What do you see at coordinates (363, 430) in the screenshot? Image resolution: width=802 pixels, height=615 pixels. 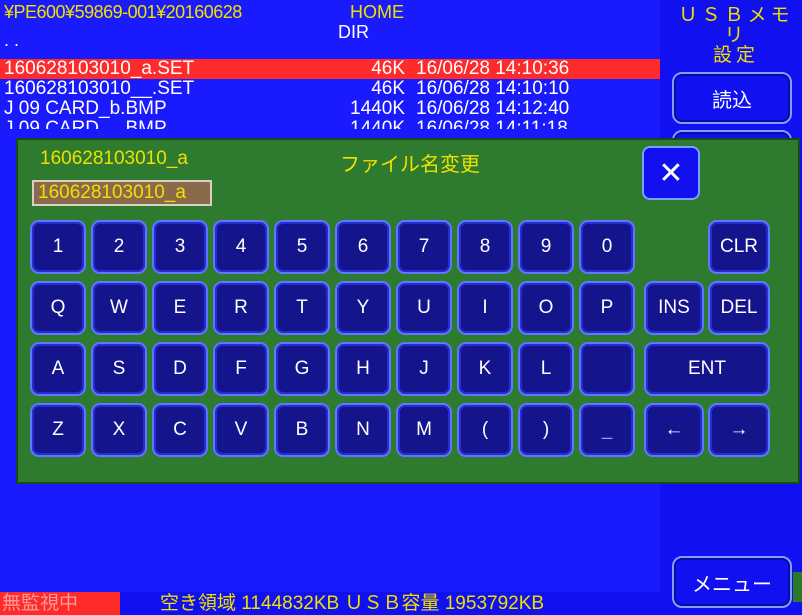 I see `key-n: N` at bounding box center [363, 430].